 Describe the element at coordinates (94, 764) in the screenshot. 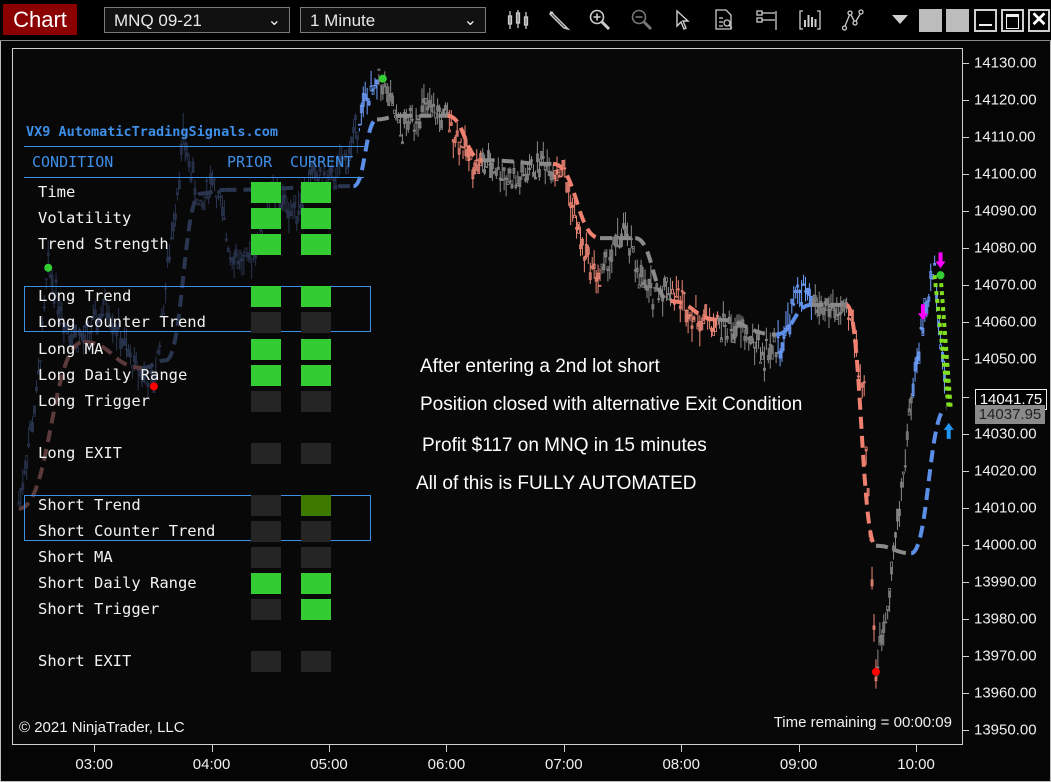

I see `x-tick-label: 03:00` at that location.